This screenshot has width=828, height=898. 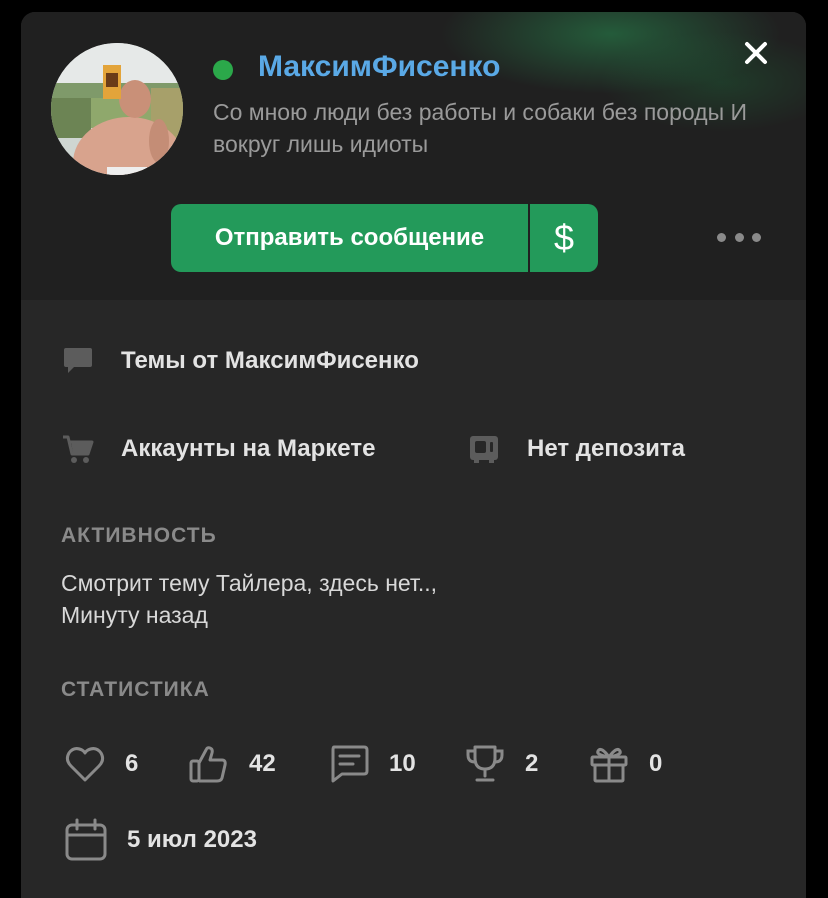 What do you see at coordinates (262, 763) in the screenshot?
I see `stat-thumbs-value: 42` at bounding box center [262, 763].